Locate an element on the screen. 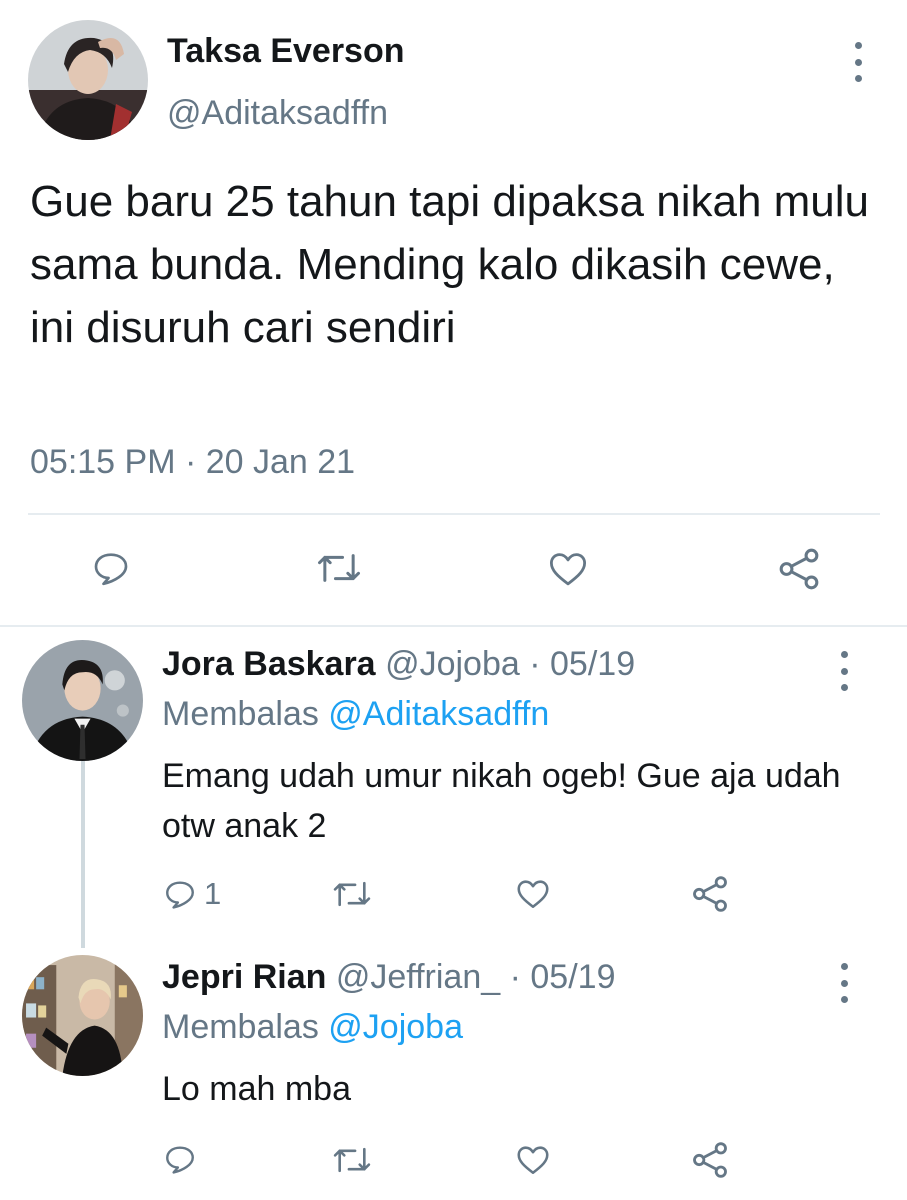 The width and height of the screenshot is (907, 1200). divider is located at coordinates (454, 514).